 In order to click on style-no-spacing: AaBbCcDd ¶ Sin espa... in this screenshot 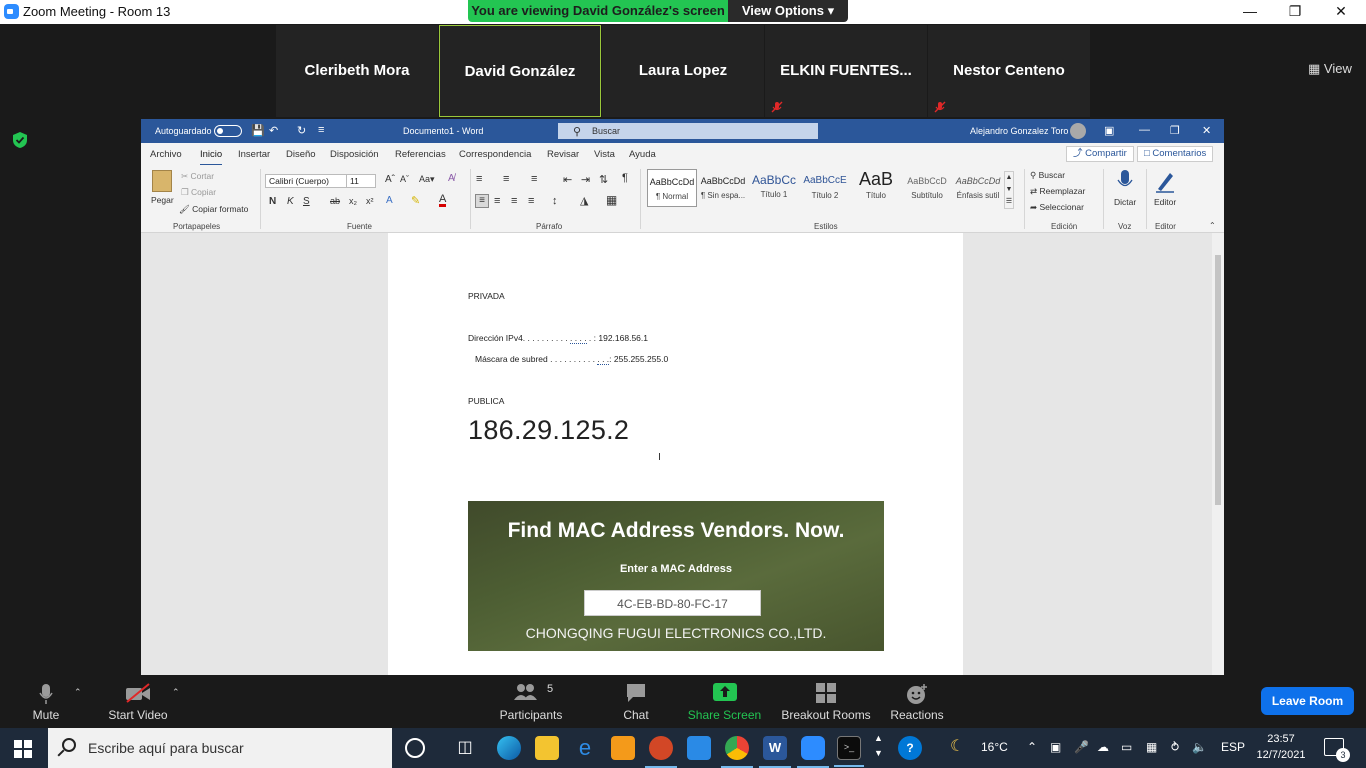, I will do `click(723, 188)`.